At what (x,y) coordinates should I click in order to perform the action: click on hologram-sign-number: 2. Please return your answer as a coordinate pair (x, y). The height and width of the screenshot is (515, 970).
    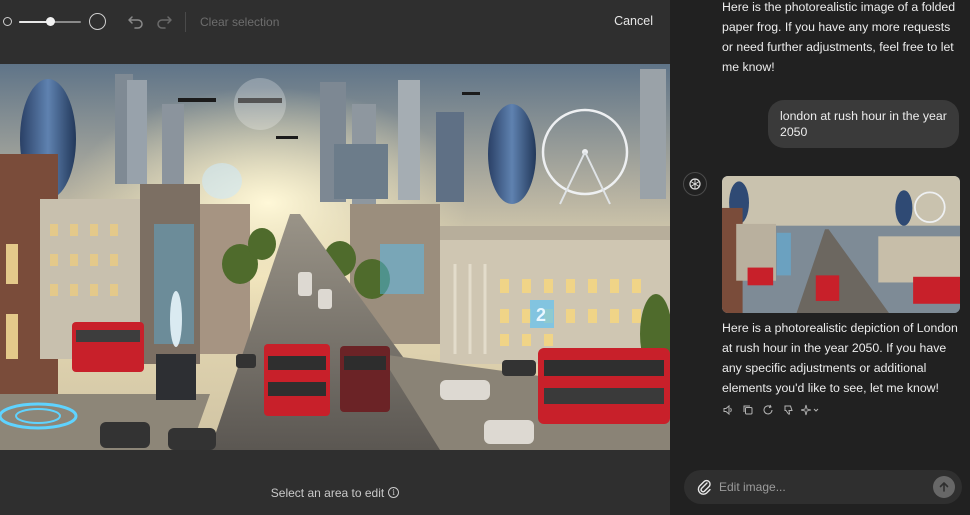
    Looking at the image, I should click on (541, 315).